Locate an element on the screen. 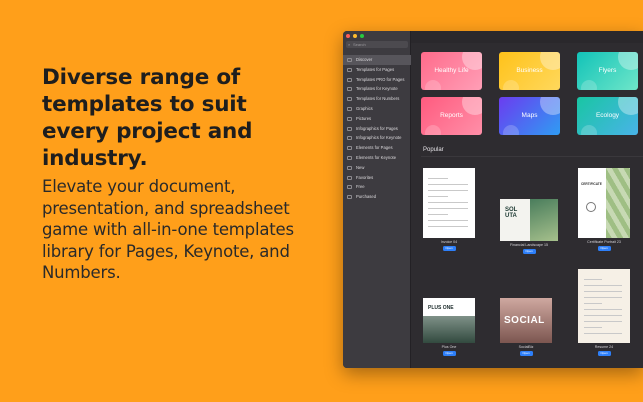 This screenshot has width=643, height=402. template-name: Certificate Portrait 23 is located at coordinates (604, 242).